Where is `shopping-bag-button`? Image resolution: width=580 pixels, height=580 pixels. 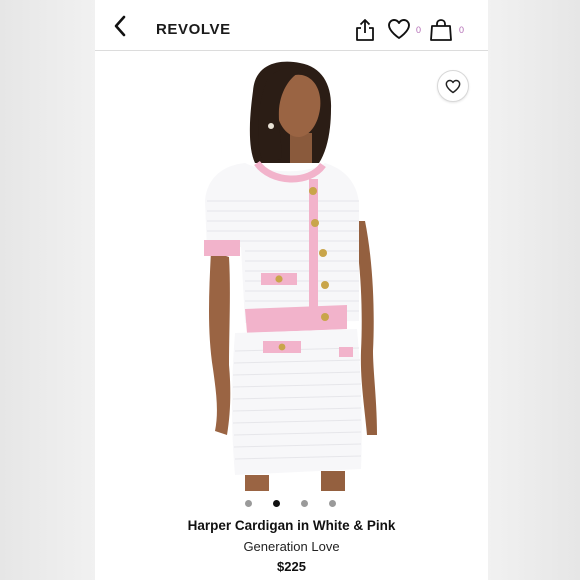
shopping-bag-button is located at coordinates (441, 30).